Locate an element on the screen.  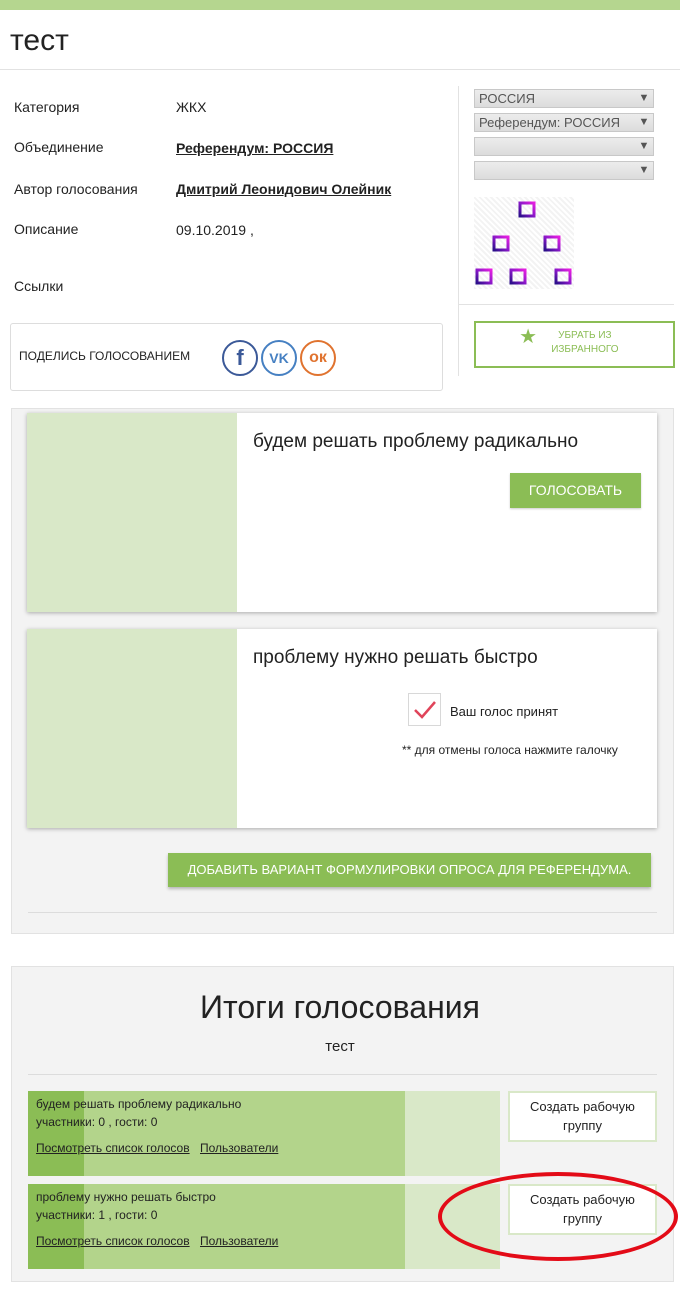
options-divider is located at coordinates (342, 912).